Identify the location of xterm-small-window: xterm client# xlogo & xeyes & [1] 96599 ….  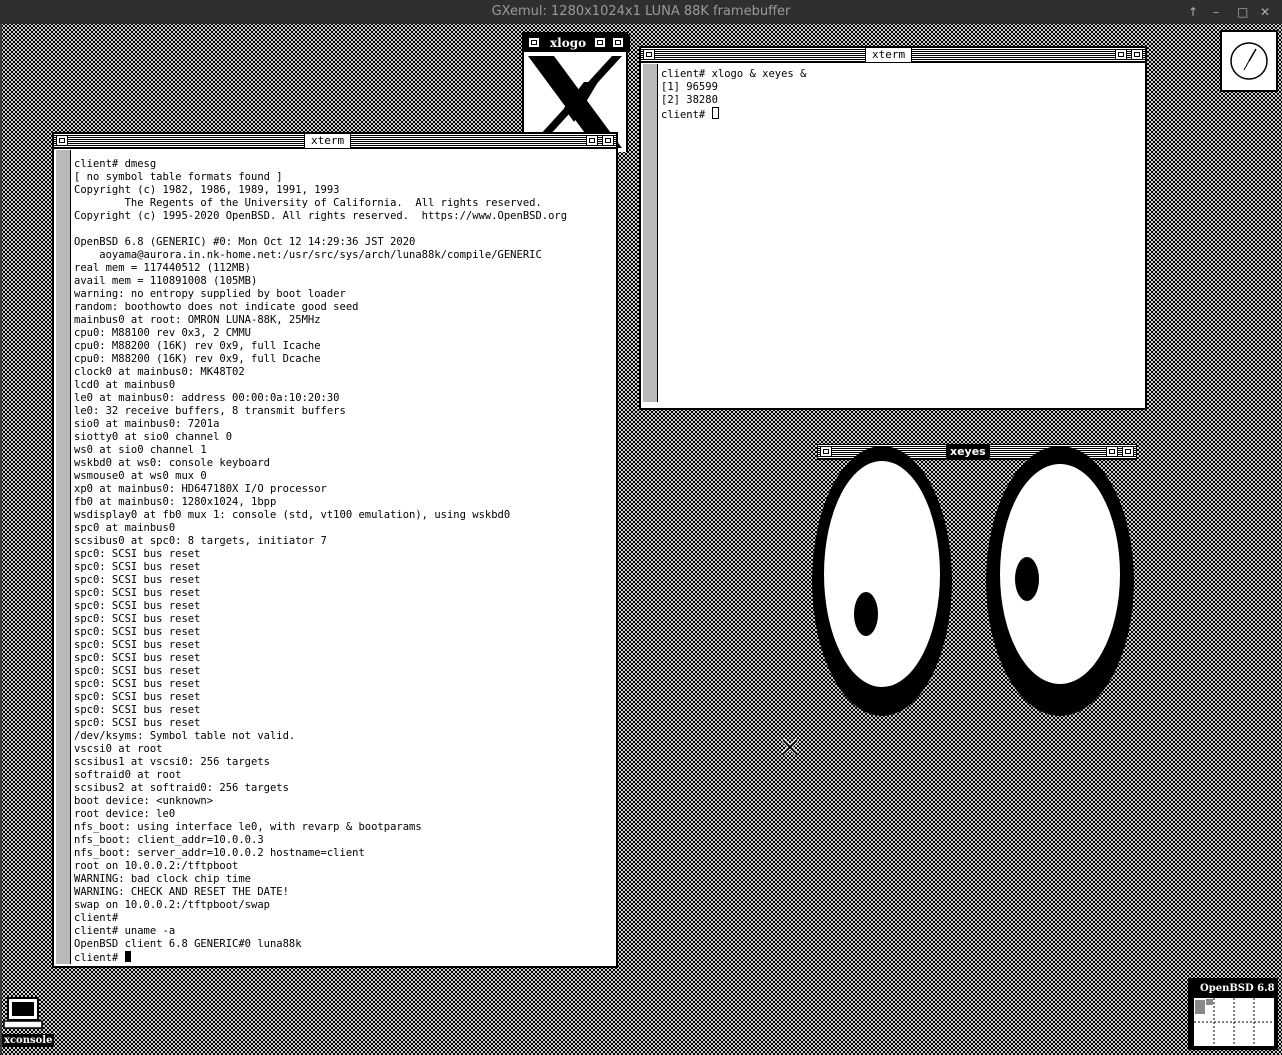
(893, 228).